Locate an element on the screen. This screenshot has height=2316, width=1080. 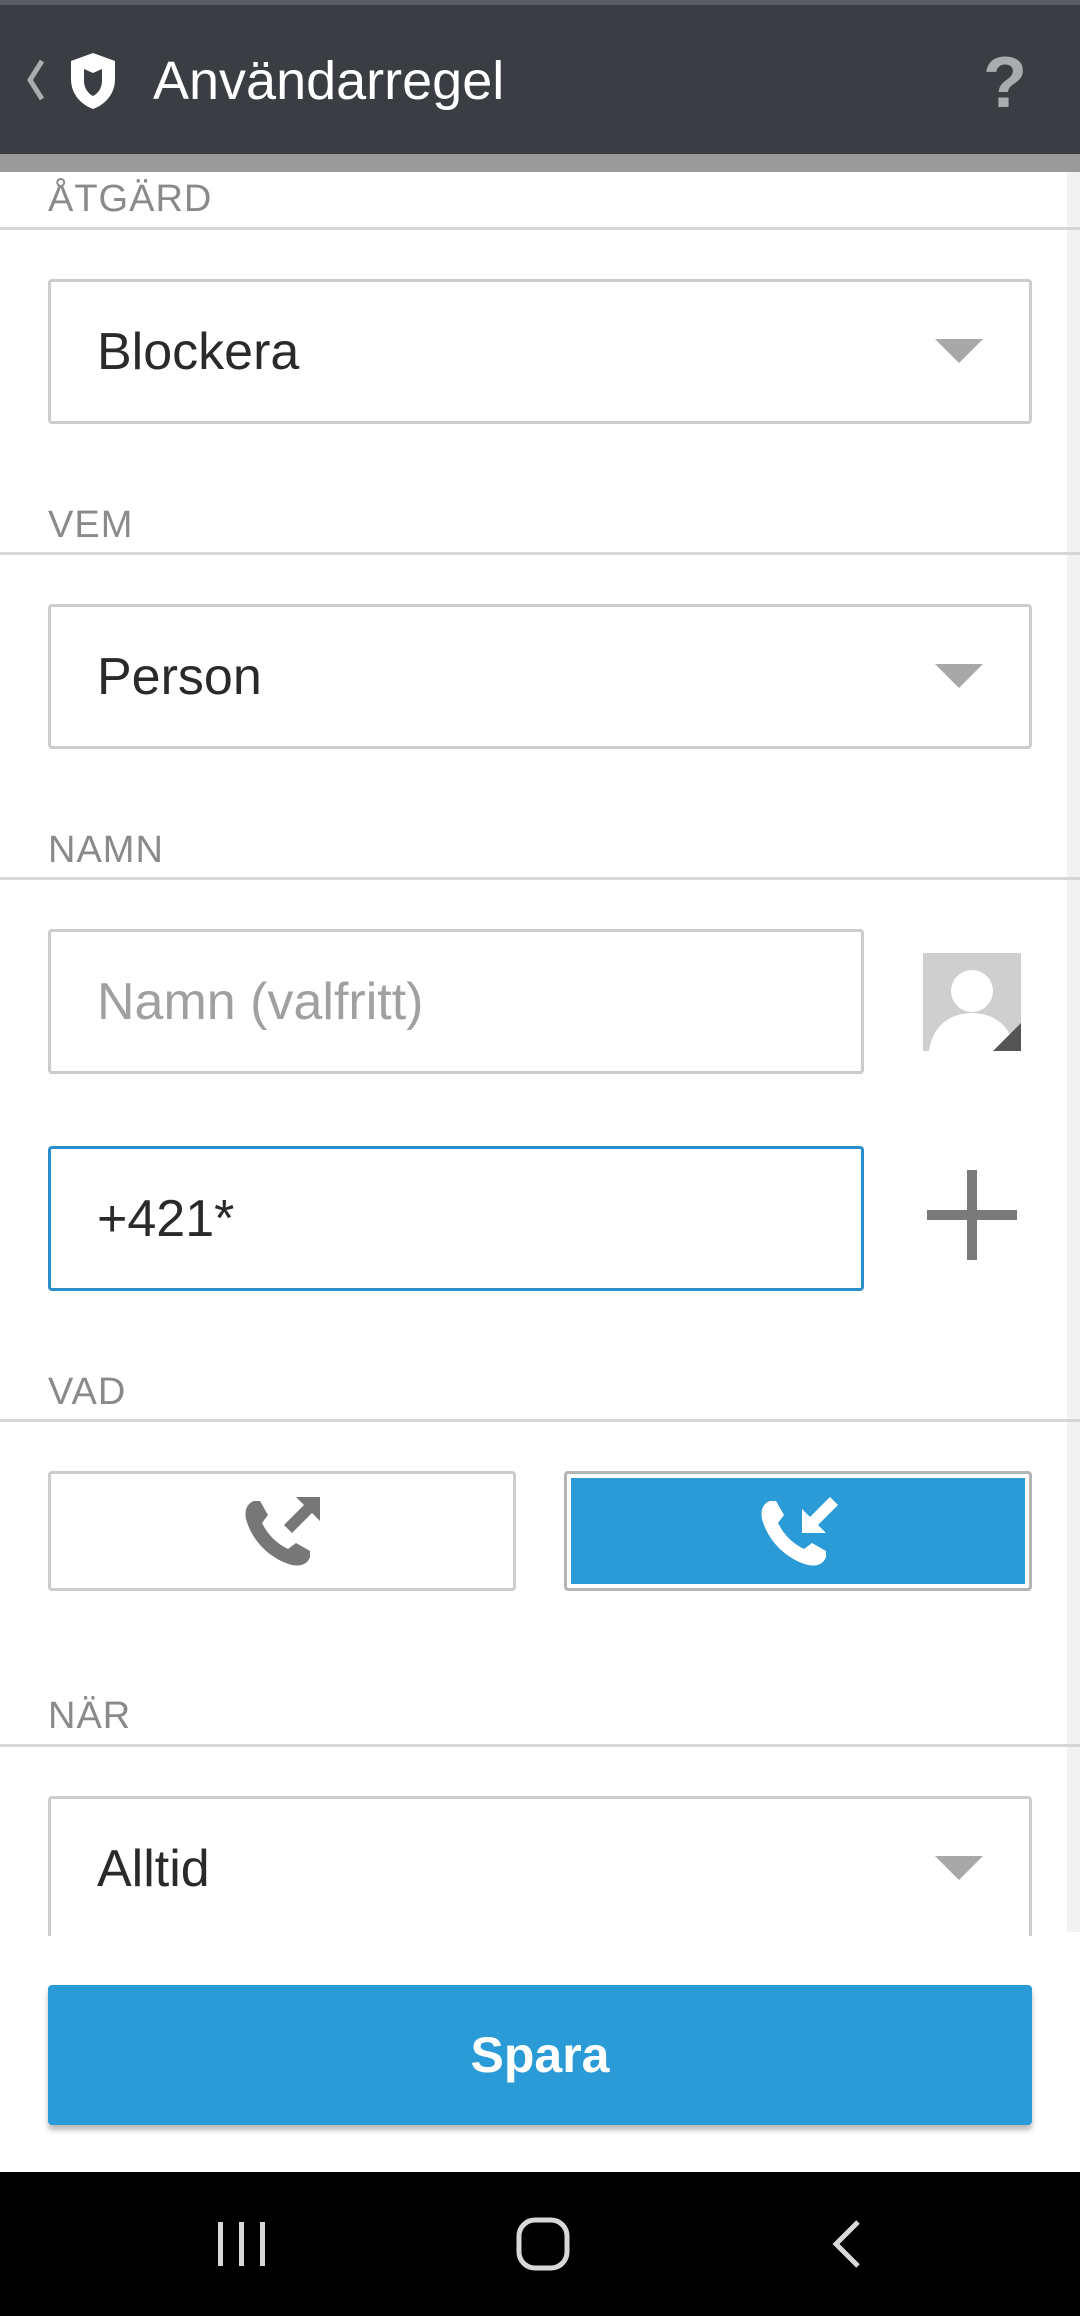
incoming-call-toggle is located at coordinates (798, 1531).